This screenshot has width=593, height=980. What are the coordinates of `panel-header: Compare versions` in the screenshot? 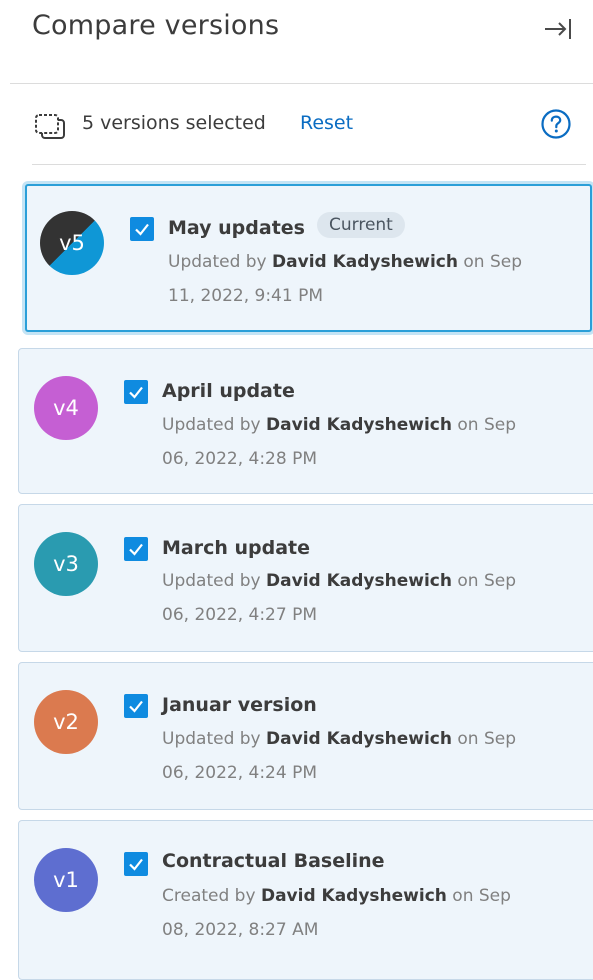 It's located at (296, 42).